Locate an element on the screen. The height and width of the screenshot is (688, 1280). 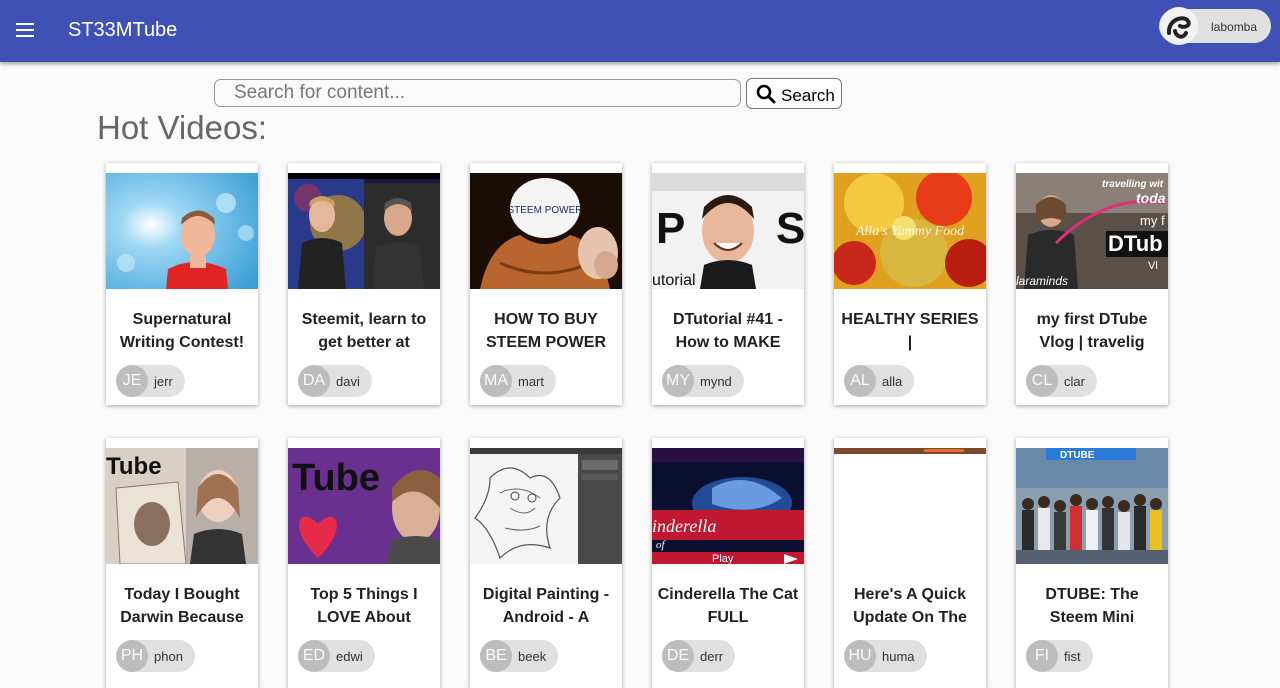
video-card: Steemit, learn to get better at DA davi is located at coordinates (364, 284).